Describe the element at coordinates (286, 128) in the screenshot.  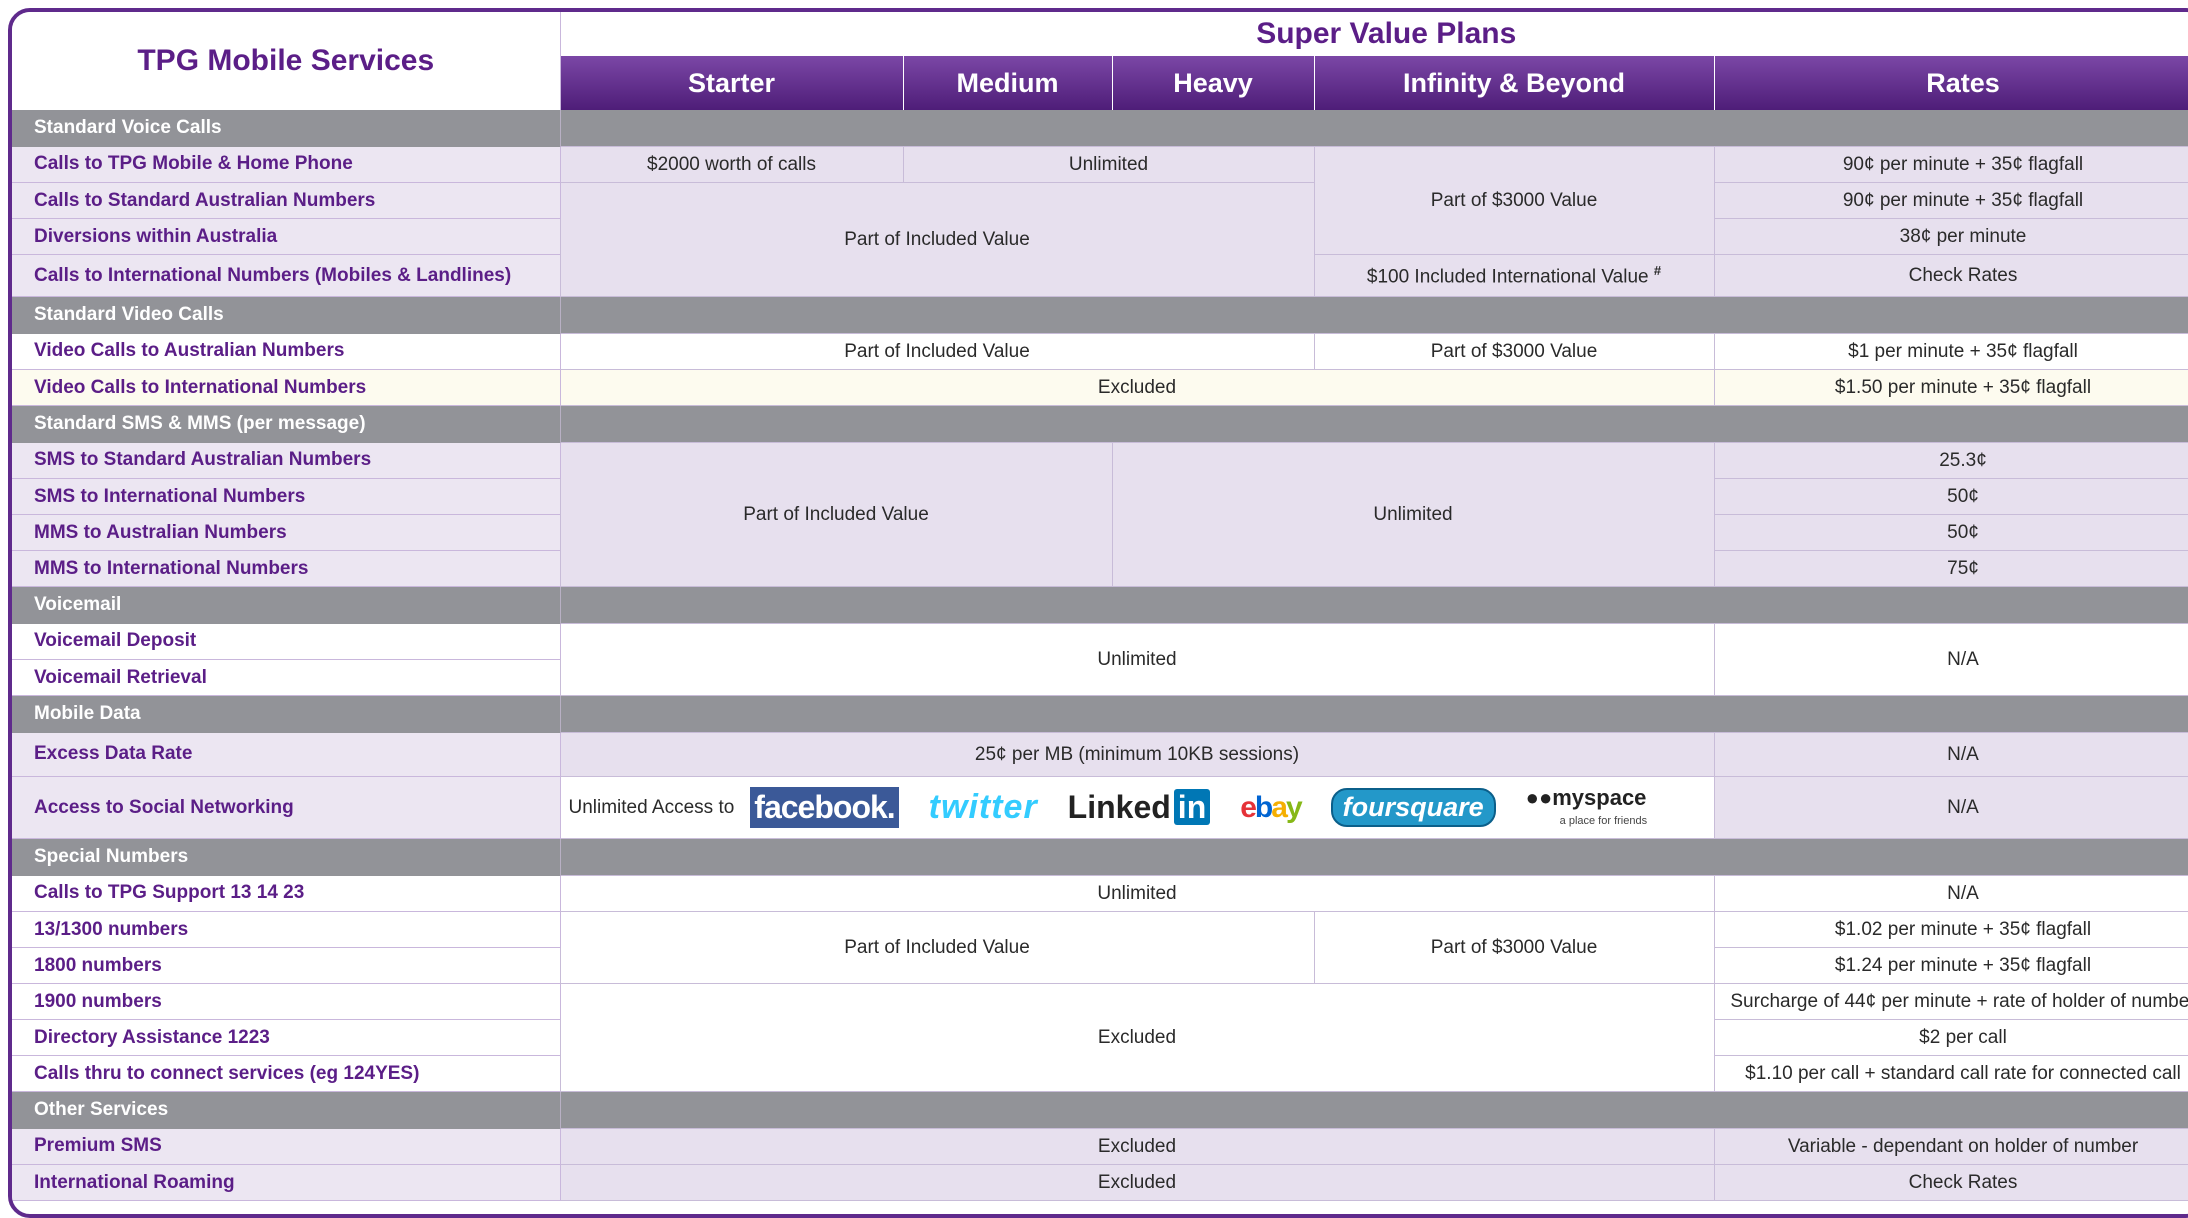
I see `section-label: Standard Voice Calls` at that location.